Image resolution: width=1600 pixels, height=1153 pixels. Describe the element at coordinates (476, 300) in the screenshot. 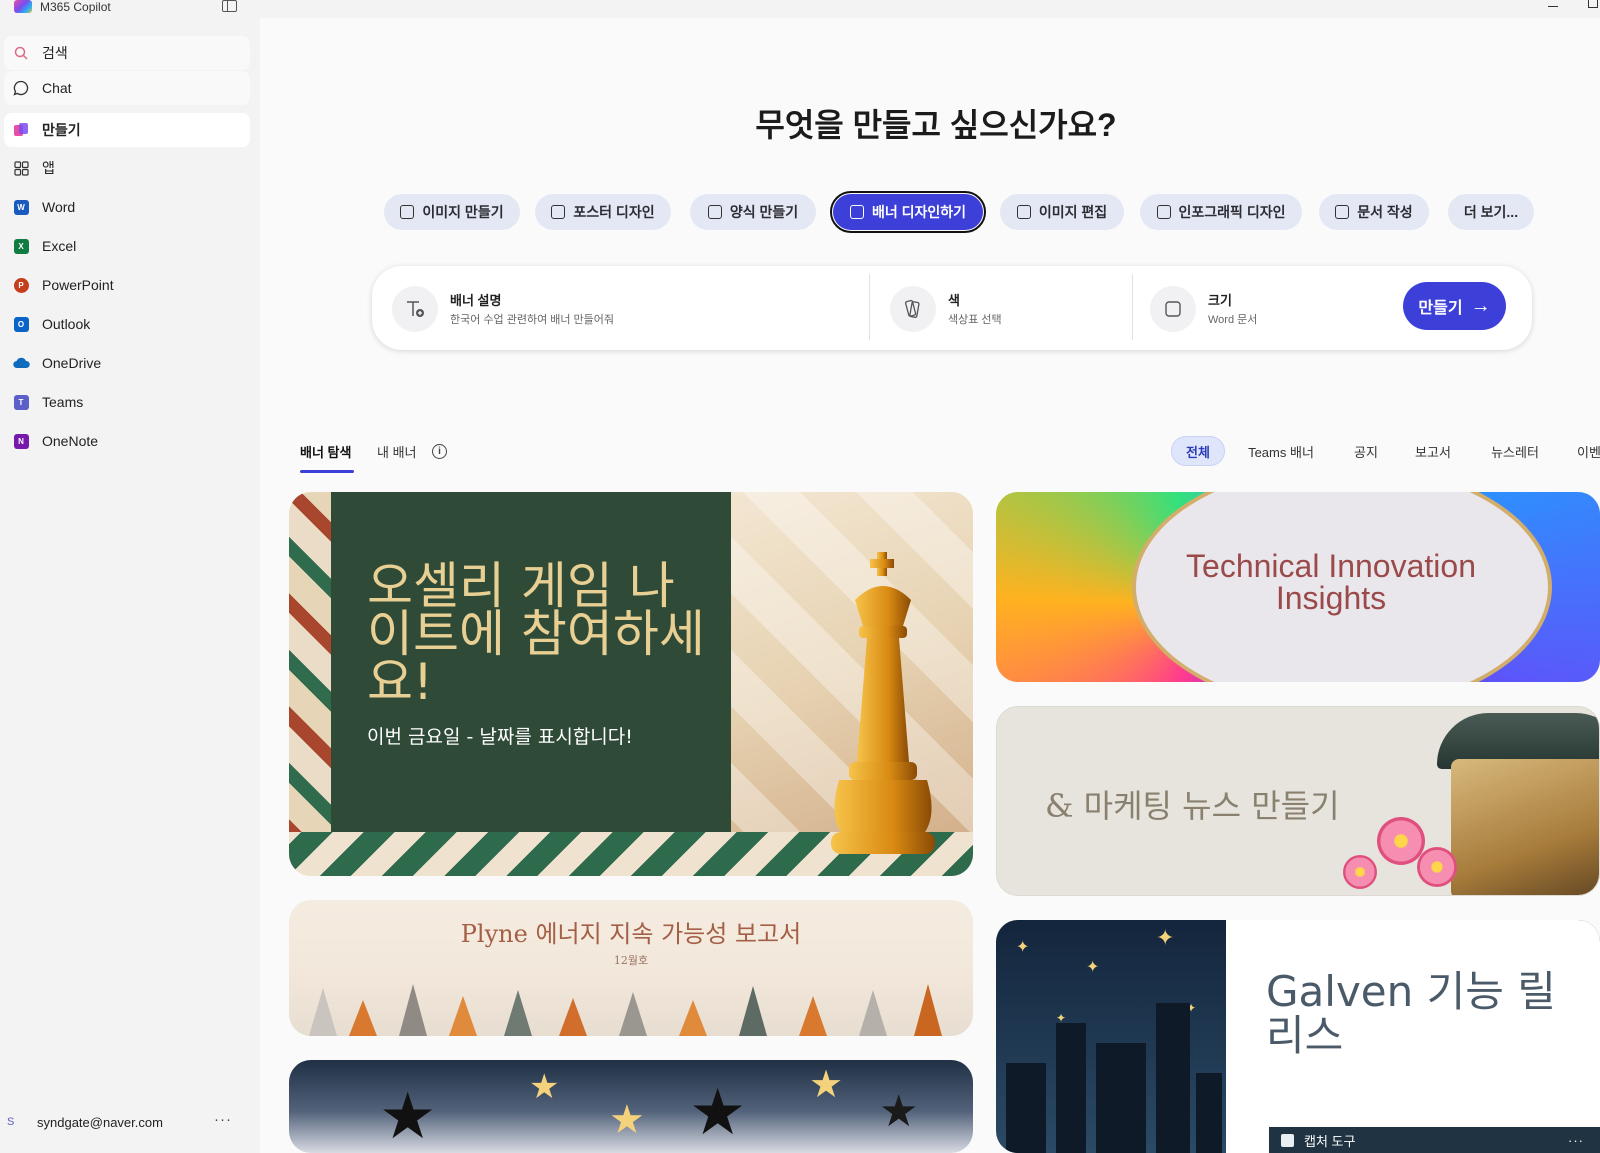

I see `description-label: 배너 설명` at that location.